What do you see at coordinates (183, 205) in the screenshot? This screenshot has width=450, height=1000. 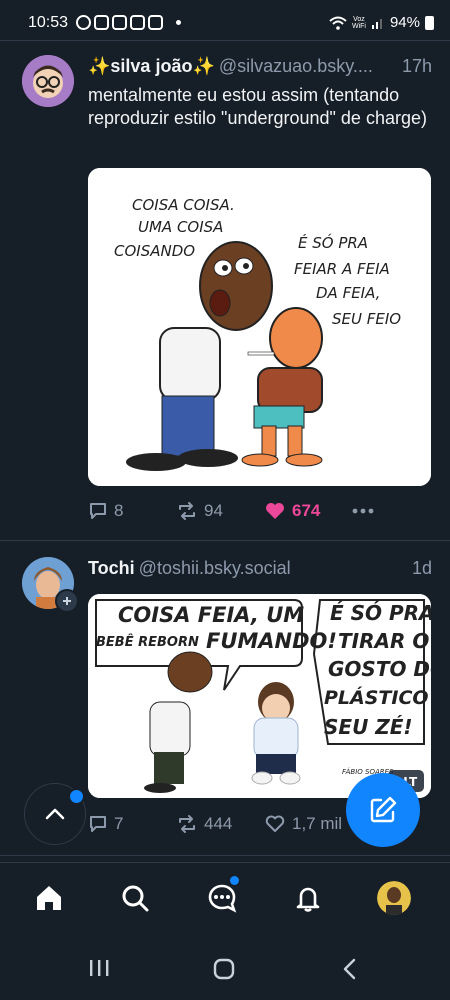 I see `comic-left-line-1: COISA COISA.` at bounding box center [183, 205].